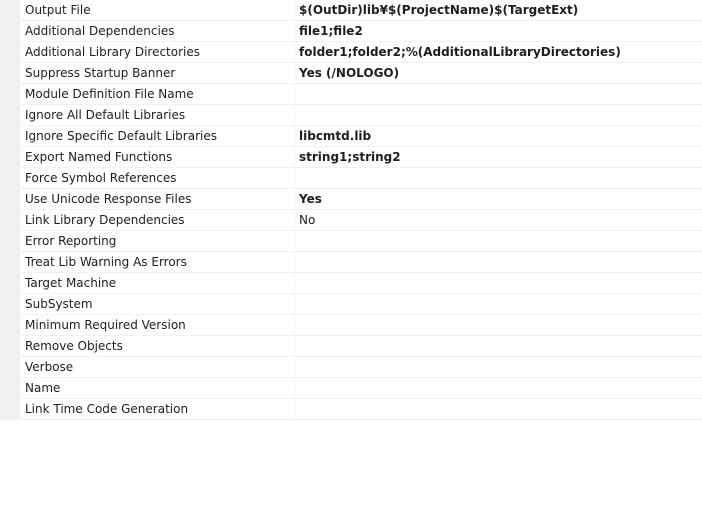  I want to click on property-name: Ignore All Default Libraries, so click(157, 115).